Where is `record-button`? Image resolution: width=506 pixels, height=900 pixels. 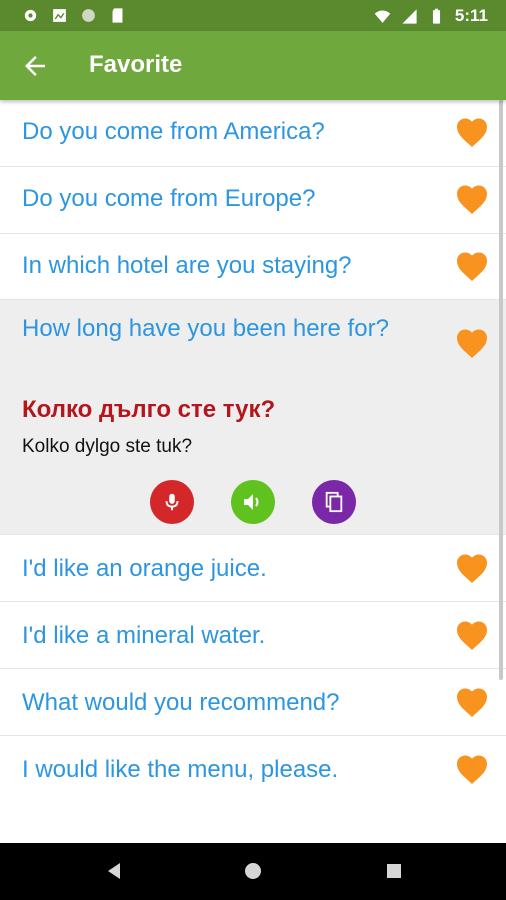
record-button is located at coordinates (172, 502).